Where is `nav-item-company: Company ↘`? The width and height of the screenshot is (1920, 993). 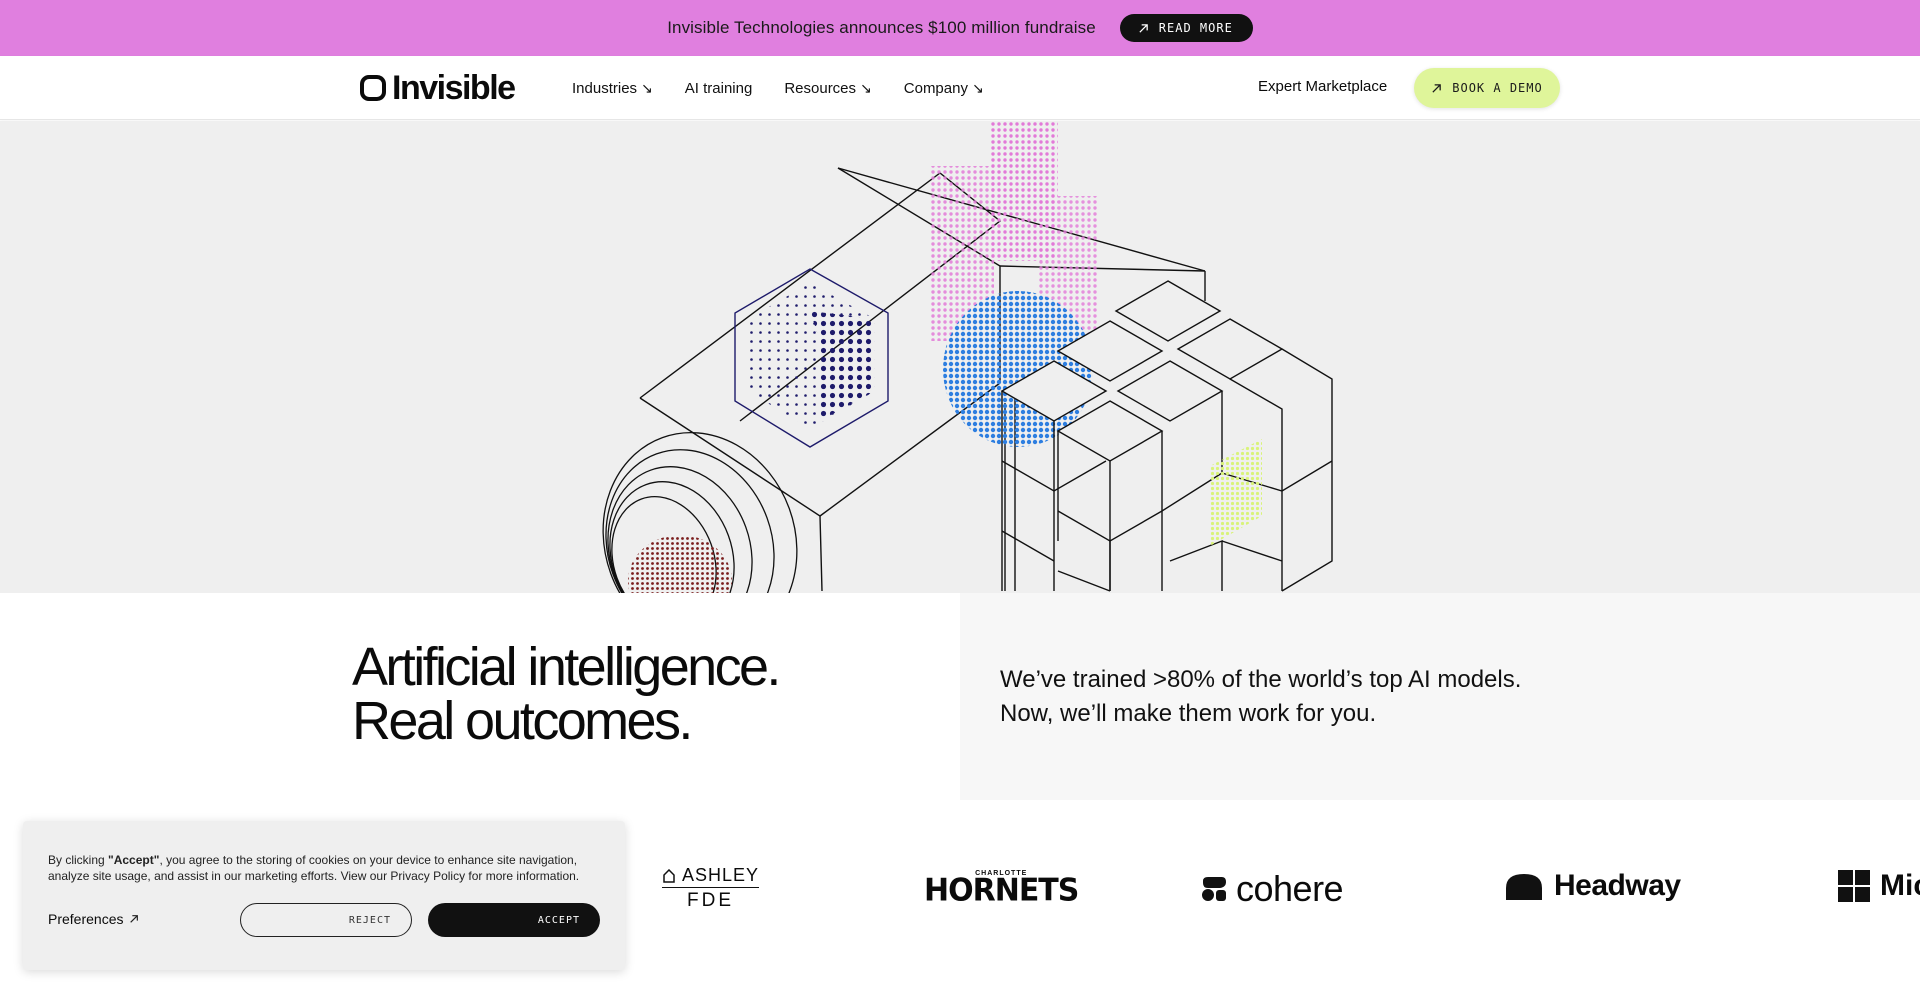 nav-item-company: Company ↘ is located at coordinates (944, 88).